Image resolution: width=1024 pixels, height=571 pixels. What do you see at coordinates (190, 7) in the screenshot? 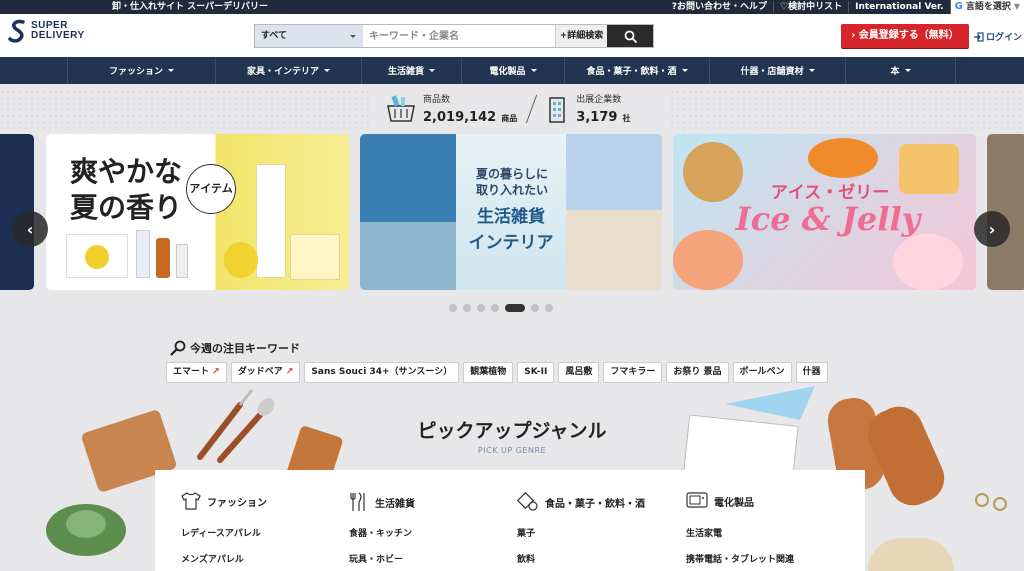
I see `site-tagline: 卸・仕入れサイト スーパーデリバリー` at bounding box center [190, 7].